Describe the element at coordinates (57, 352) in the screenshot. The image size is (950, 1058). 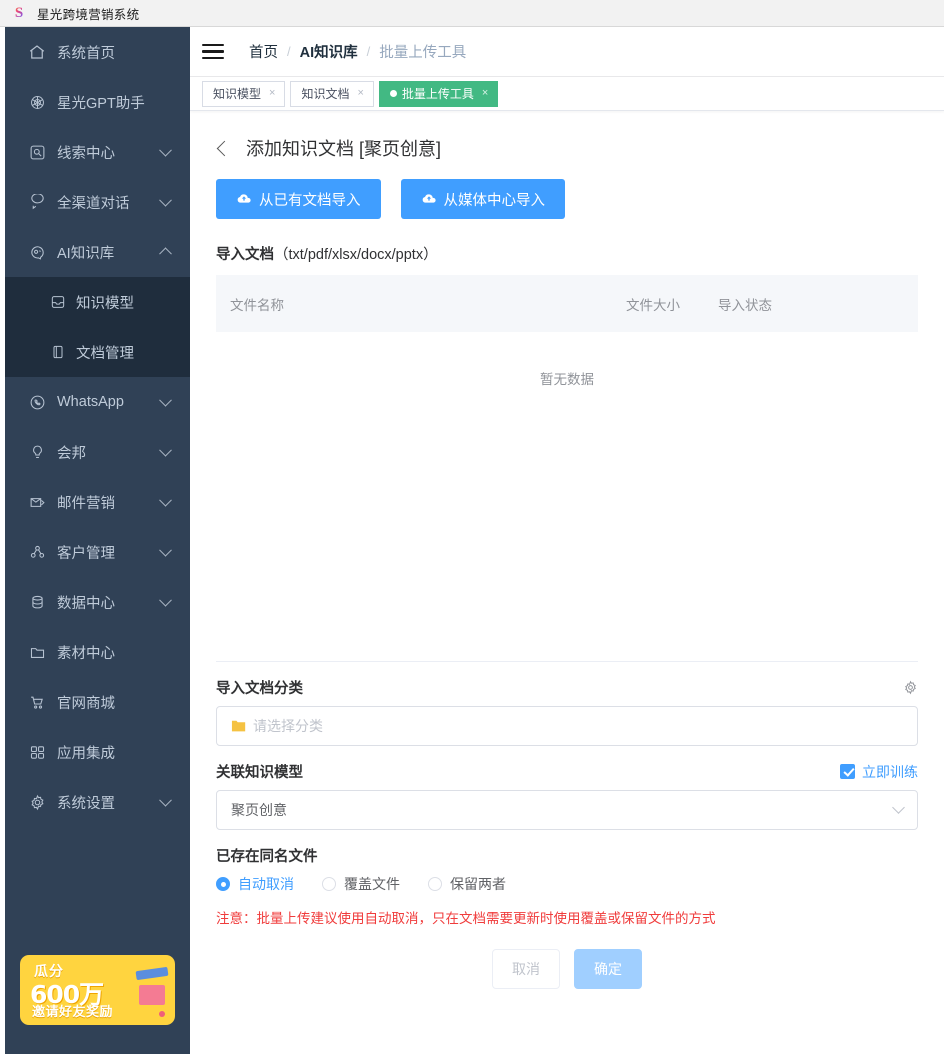
I see `document-icon` at that location.